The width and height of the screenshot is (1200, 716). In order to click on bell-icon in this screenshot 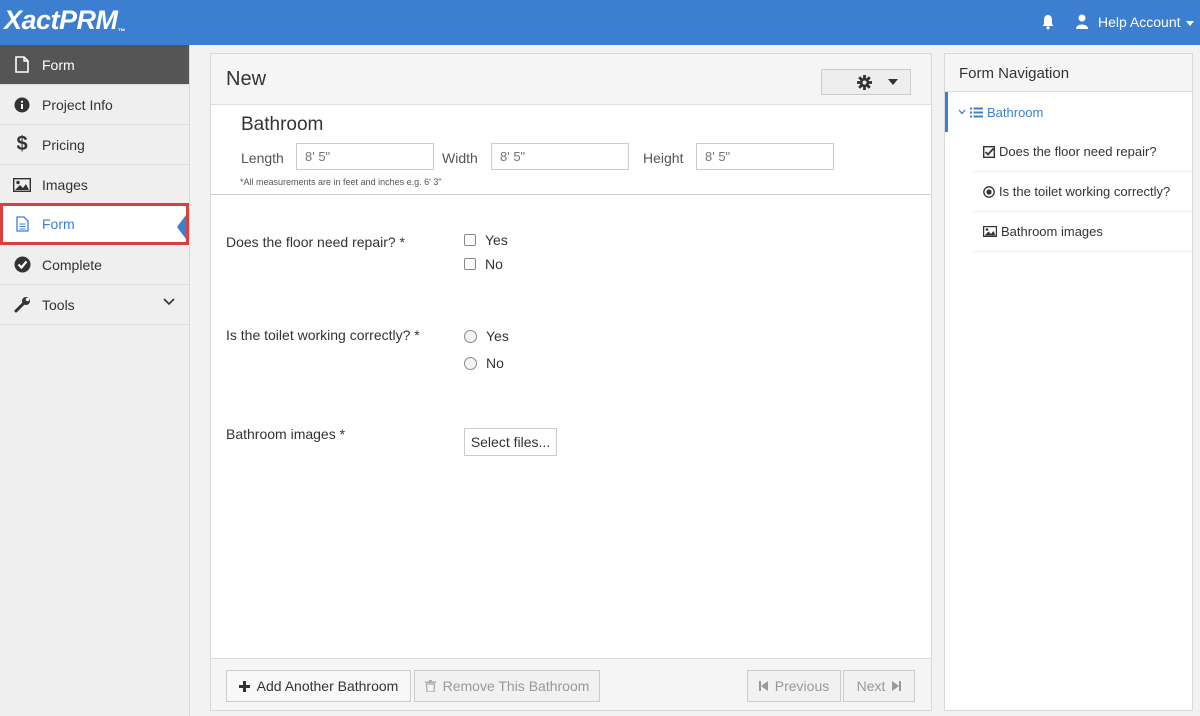, I will do `click(1048, 22)`.